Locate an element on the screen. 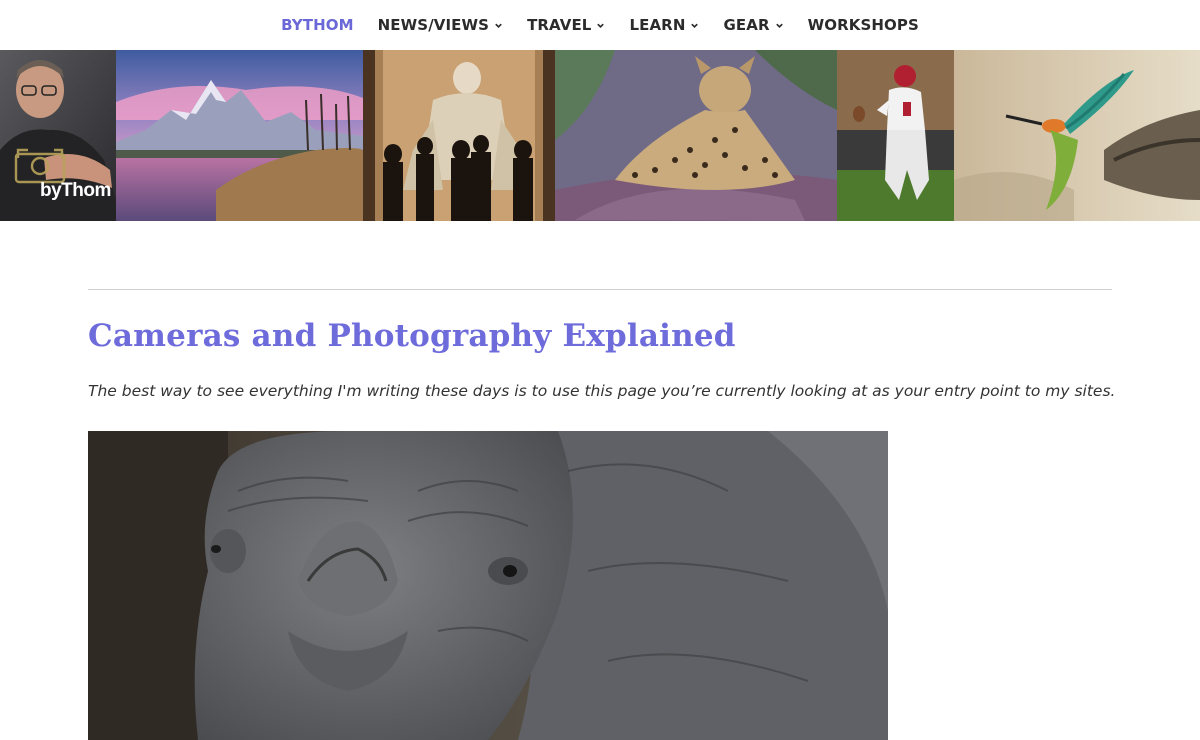 The height and width of the screenshot is (740, 1200). nav-item-news-views: NEWS/VIEWS is located at coordinates (440, 25).